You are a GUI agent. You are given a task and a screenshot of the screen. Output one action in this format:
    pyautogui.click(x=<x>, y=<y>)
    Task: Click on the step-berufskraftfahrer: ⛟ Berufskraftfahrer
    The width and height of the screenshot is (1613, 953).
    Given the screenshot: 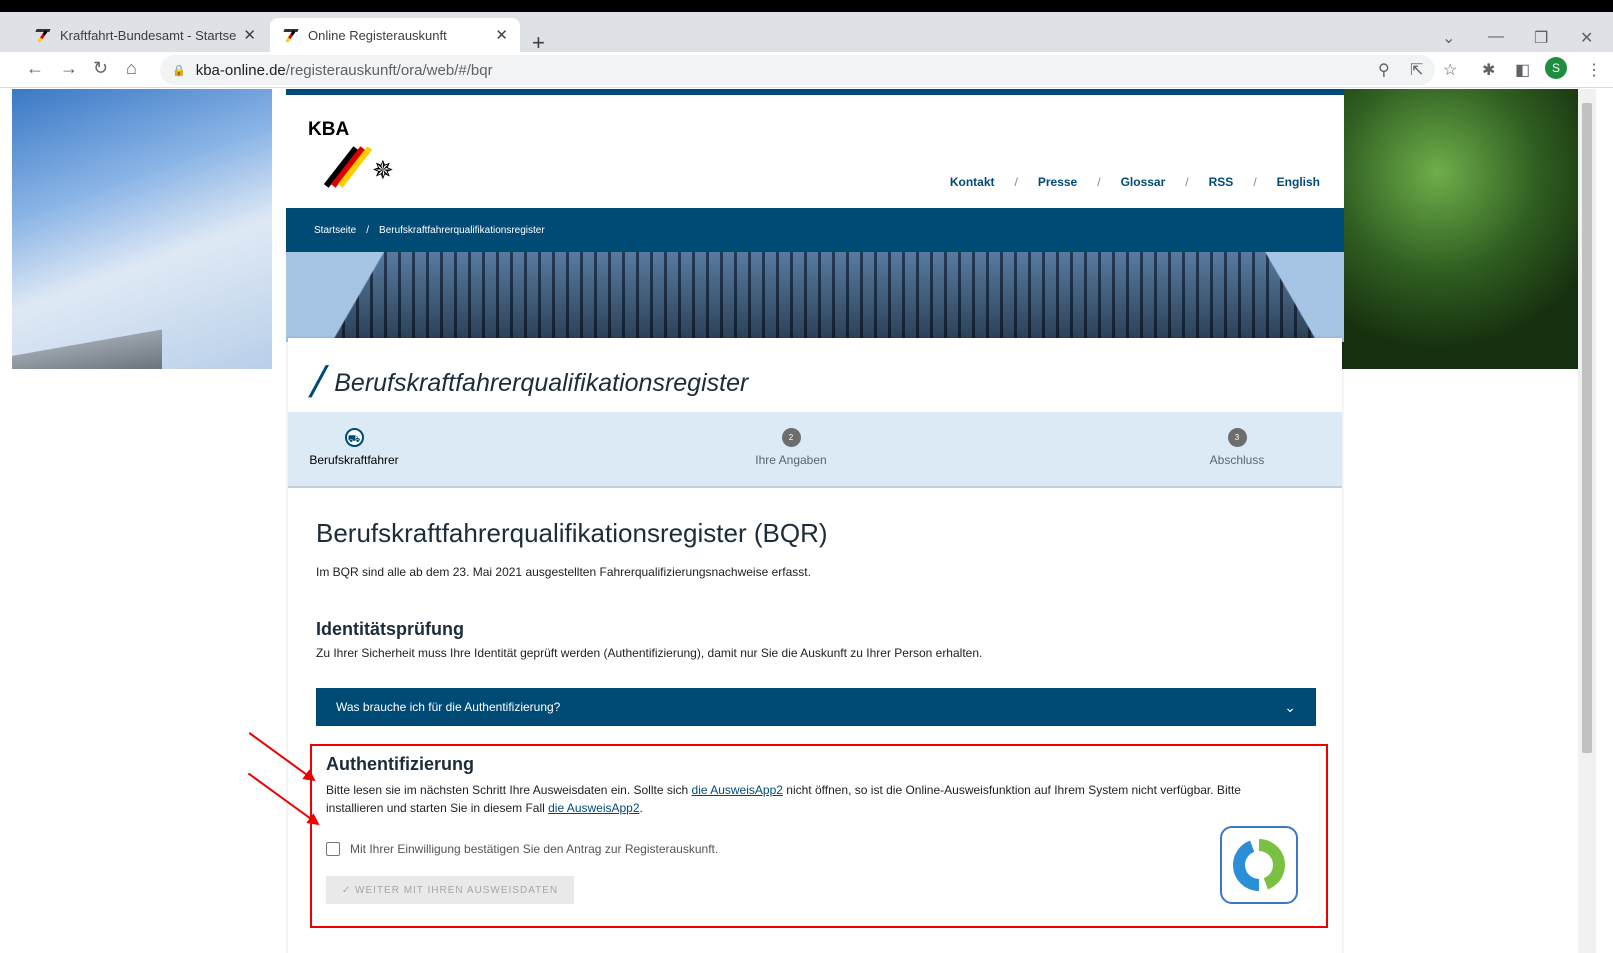 What is the action you would take?
    pyautogui.click(x=354, y=447)
    